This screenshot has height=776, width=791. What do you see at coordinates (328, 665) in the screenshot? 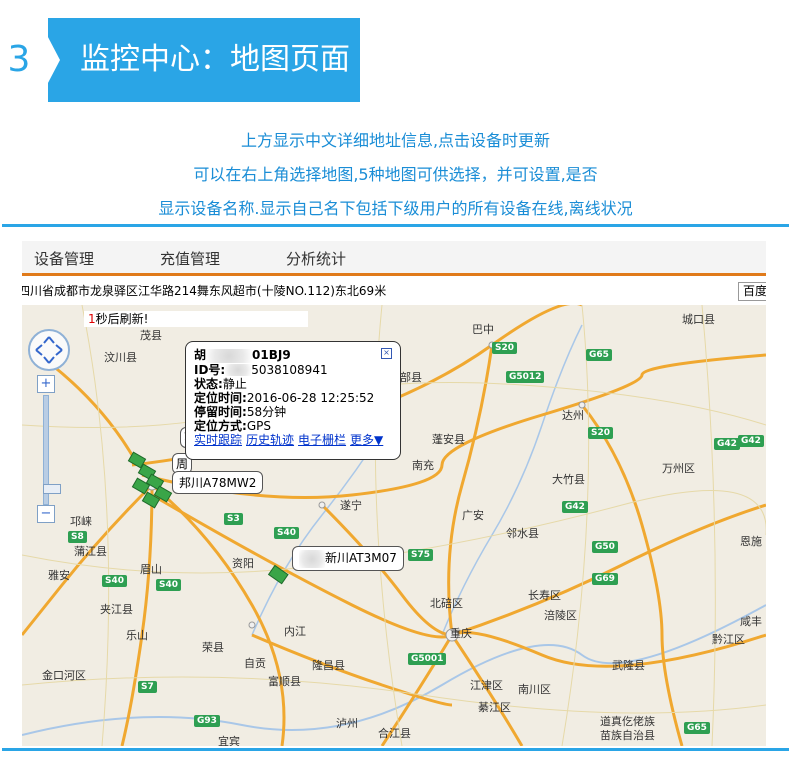
I see `place-label: 隆昌县` at bounding box center [328, 665].